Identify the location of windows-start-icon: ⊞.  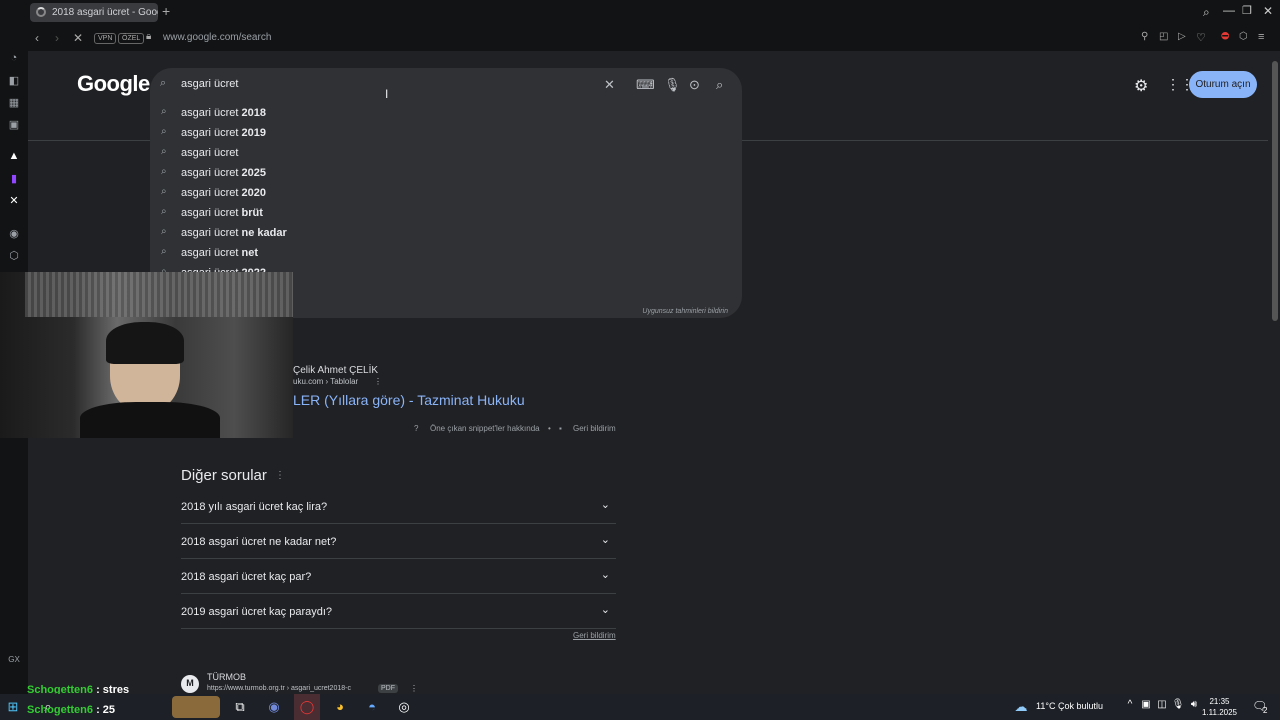
(13, 707).